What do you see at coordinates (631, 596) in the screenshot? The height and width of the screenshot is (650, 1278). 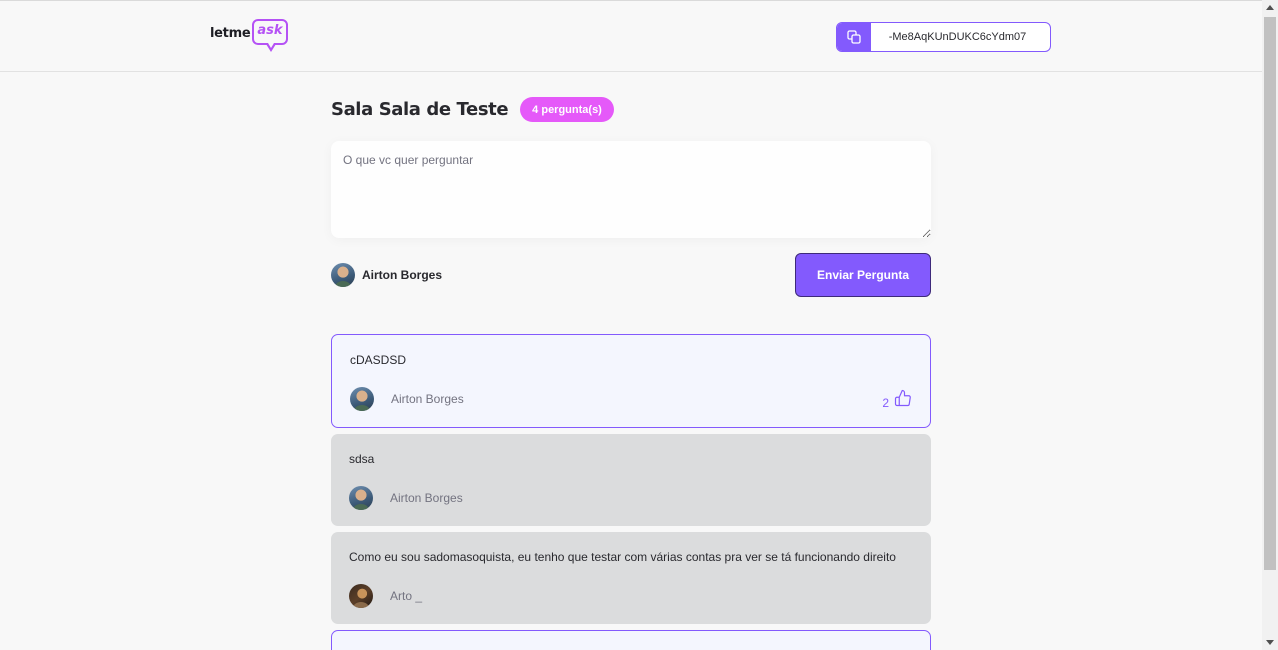 I see `question-footer: Arto _` at bounding box center [631, 596].